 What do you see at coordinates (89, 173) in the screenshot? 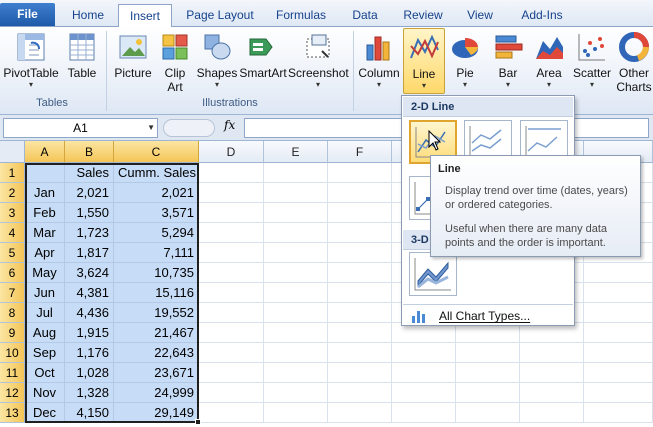
I see `cell-b1: Sales` at bounding box center [89, 173].